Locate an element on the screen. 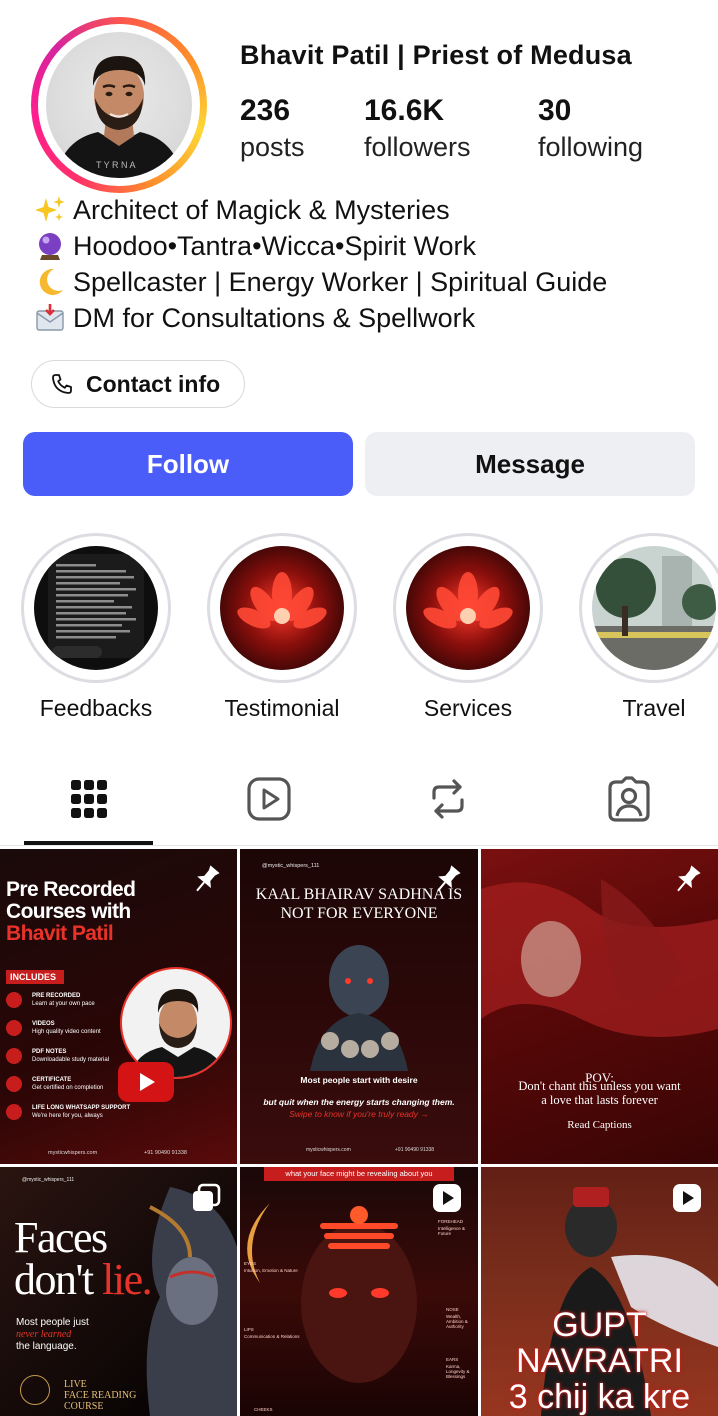 The image size is (718, 1416). post-title-line: Courses with is located at coordinates (68, 911).